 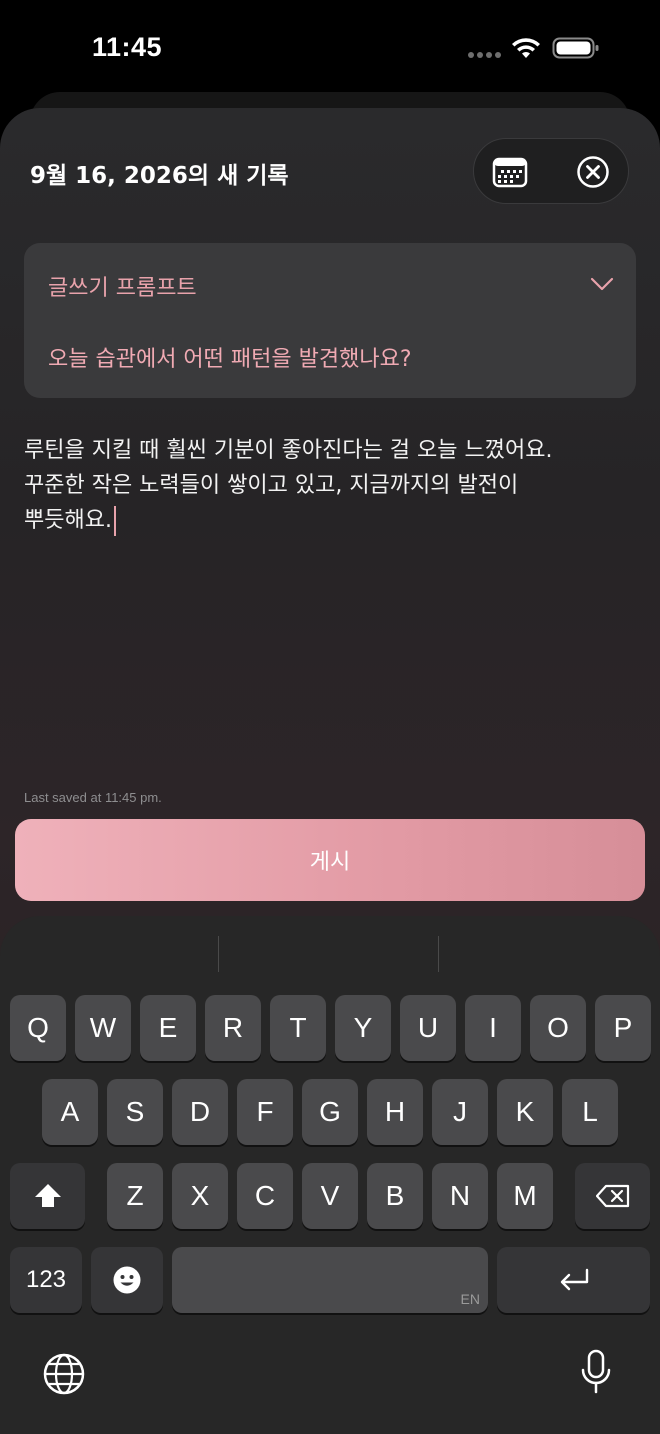 I want to click on key-v: V, so click(x=330, y=1196).